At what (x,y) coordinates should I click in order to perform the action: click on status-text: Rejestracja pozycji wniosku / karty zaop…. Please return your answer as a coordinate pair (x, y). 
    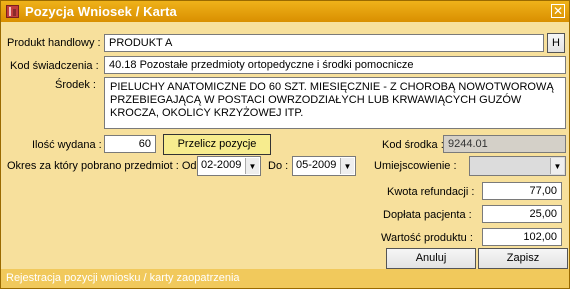
    Looking at the image, I should click on (123, 278).